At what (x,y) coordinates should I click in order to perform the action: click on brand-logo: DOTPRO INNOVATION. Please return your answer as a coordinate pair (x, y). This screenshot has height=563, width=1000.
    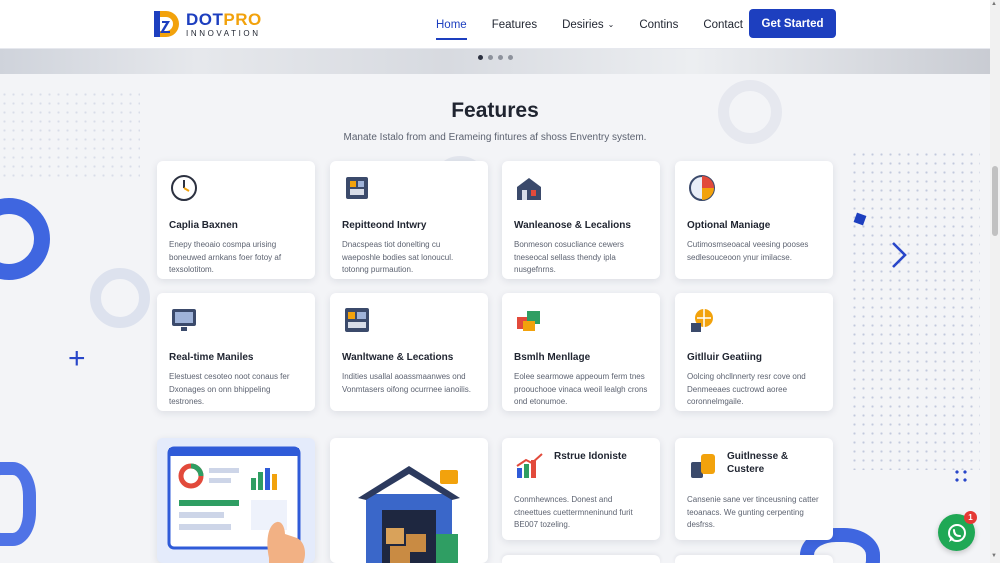
    Looking at the image, I should click on (207, 24).